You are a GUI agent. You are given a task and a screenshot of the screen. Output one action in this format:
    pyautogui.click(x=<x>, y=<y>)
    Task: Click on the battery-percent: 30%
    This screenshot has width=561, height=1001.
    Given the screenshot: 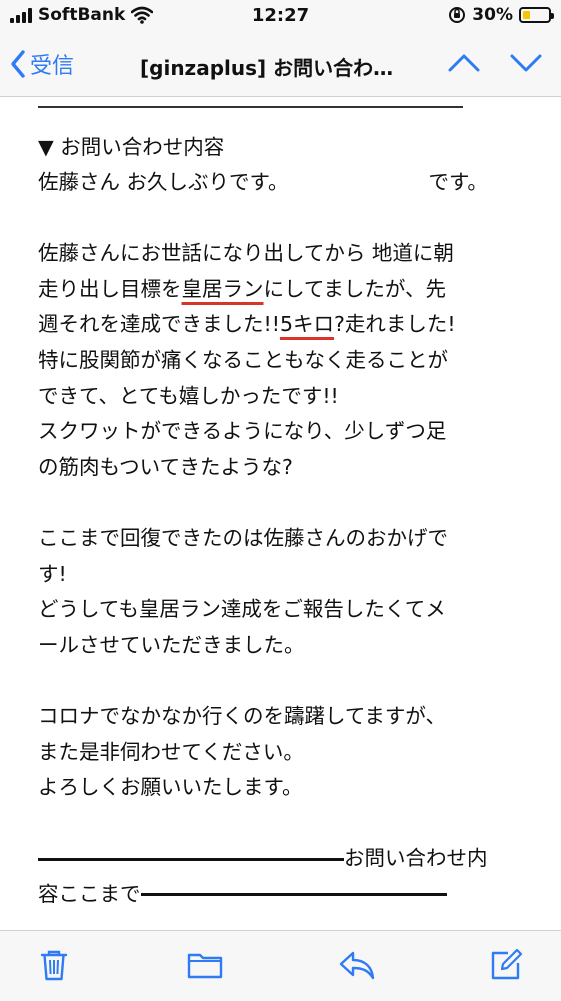 What is the action you would take?
    pyautogui.click(x=492, y=15)
    